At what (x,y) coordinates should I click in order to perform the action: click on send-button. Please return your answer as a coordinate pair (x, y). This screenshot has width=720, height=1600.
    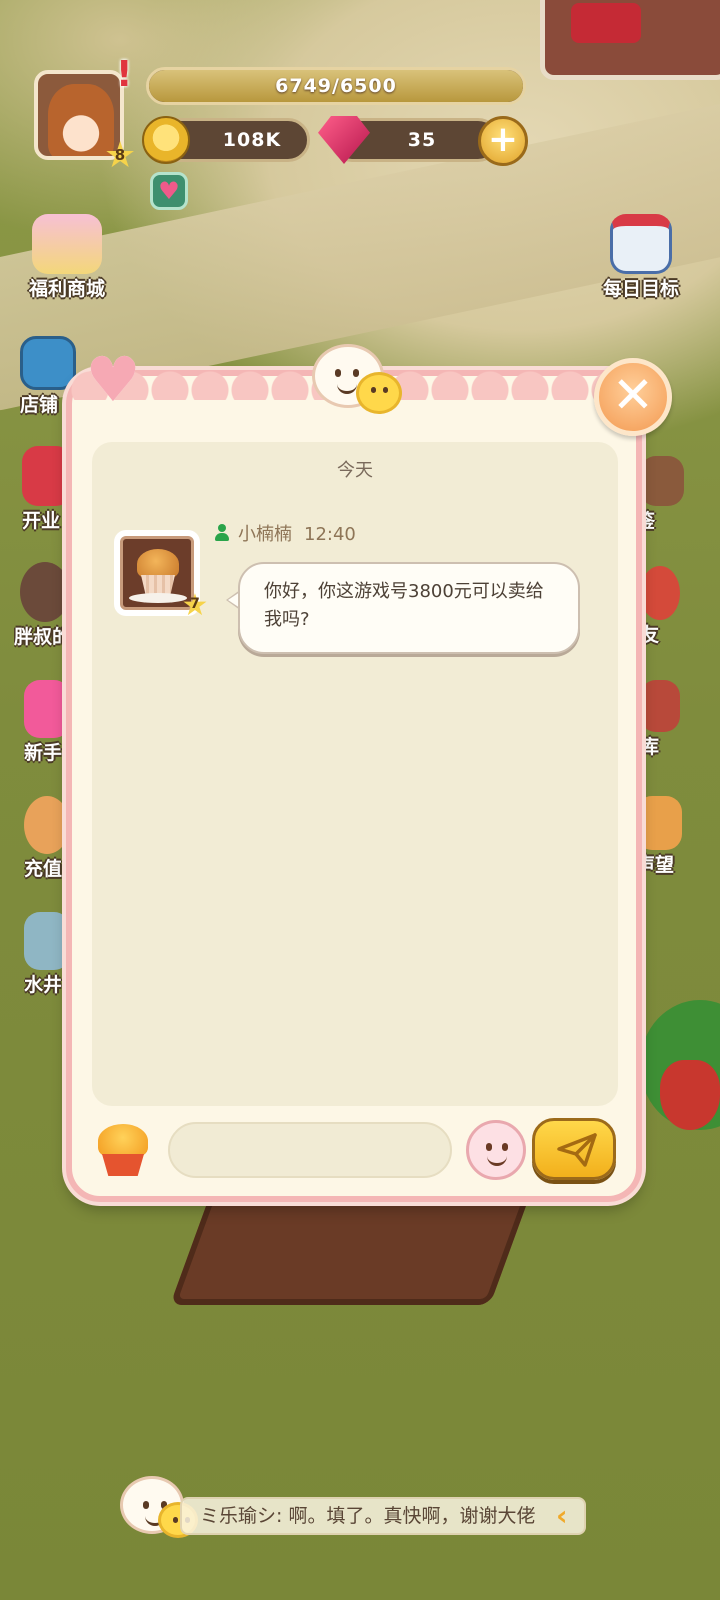
    Looking at the image, I should click on (574, 1149).